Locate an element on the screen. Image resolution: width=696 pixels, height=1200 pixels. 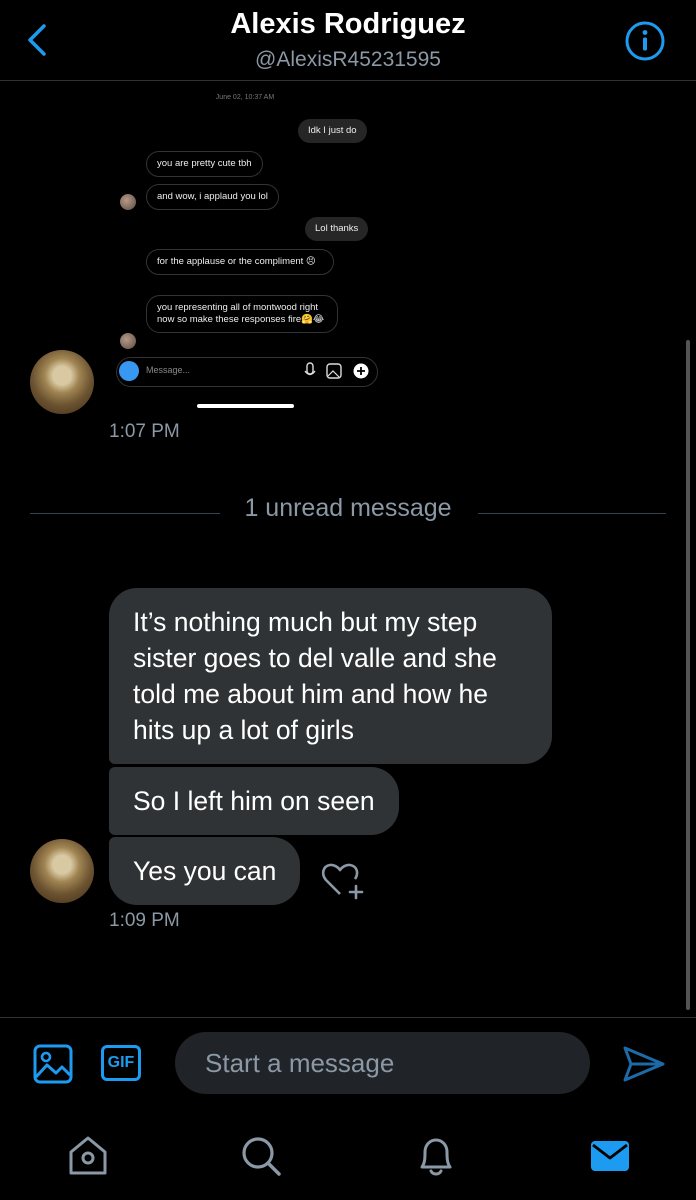
gif-label: GIF is located at coordinates (121, 1062).